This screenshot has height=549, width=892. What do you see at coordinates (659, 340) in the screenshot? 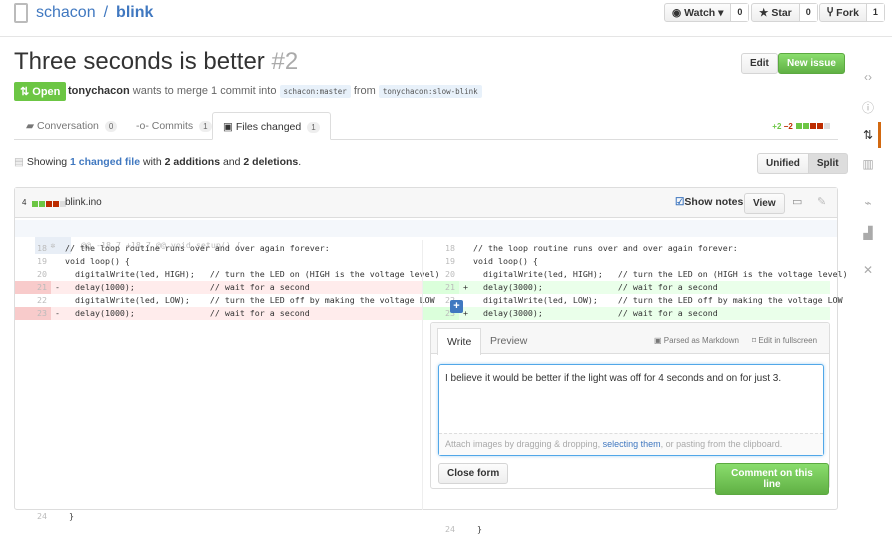
I see `markdown-icon: ▣` at bounding box center [659, 340].